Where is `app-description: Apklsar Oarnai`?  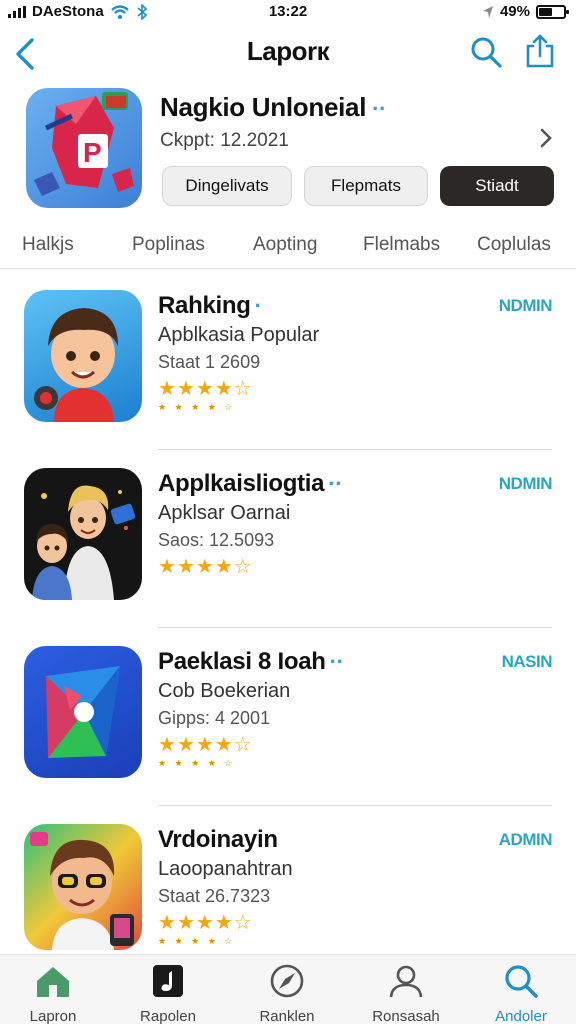
app-description: Apklsar Oarnai is located at coordinates (224, 513).